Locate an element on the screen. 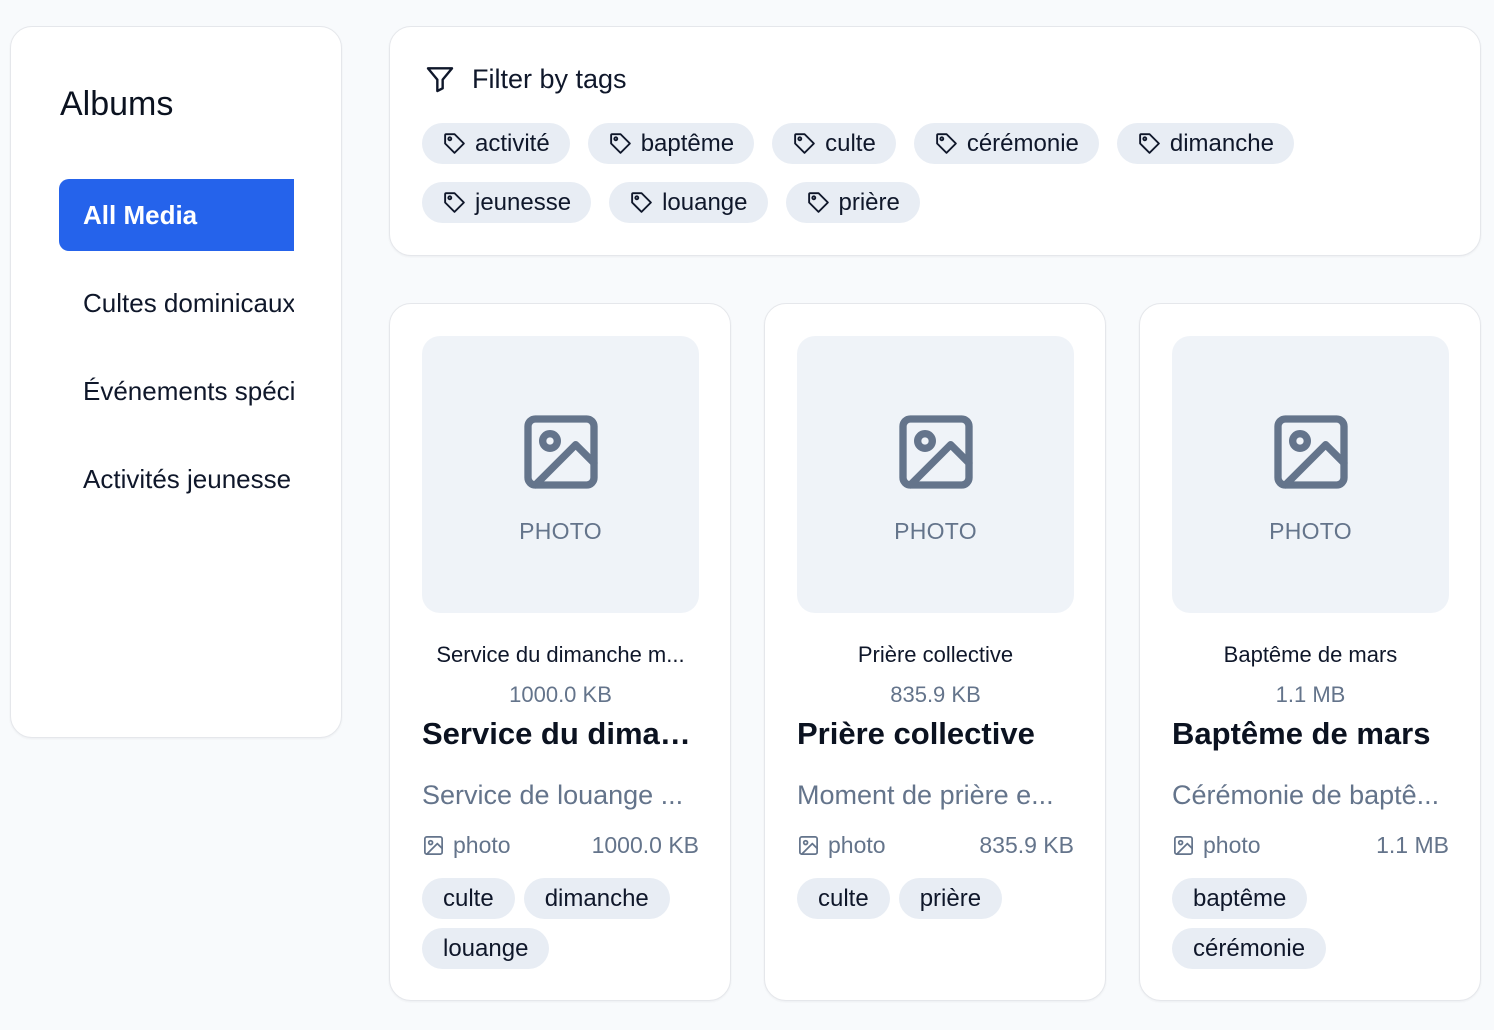  filter-tag-chip: activité is located at coordinates (496, 143).